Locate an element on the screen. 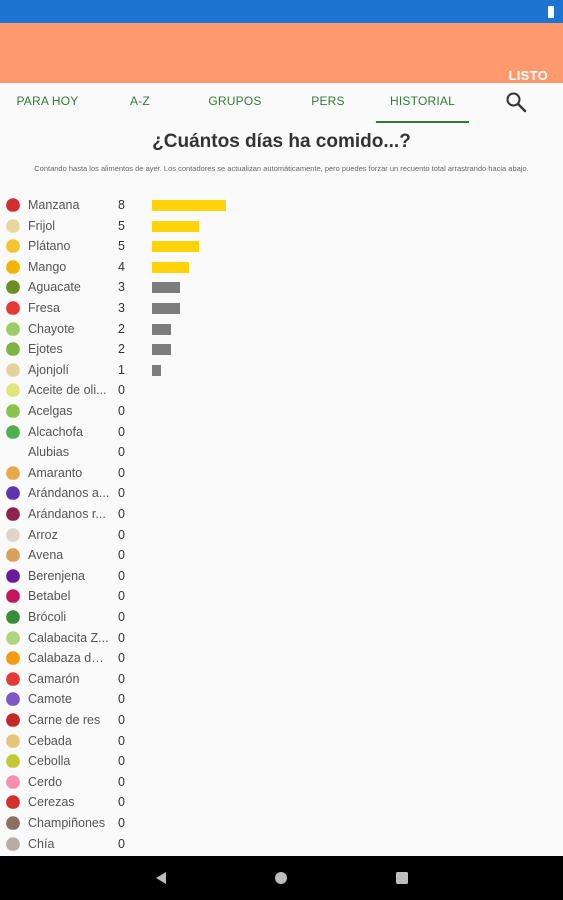 Image resolution: width=563 pixels, height=900 pixels. list-item: Camote 0 is located at coordinates (281, 699).